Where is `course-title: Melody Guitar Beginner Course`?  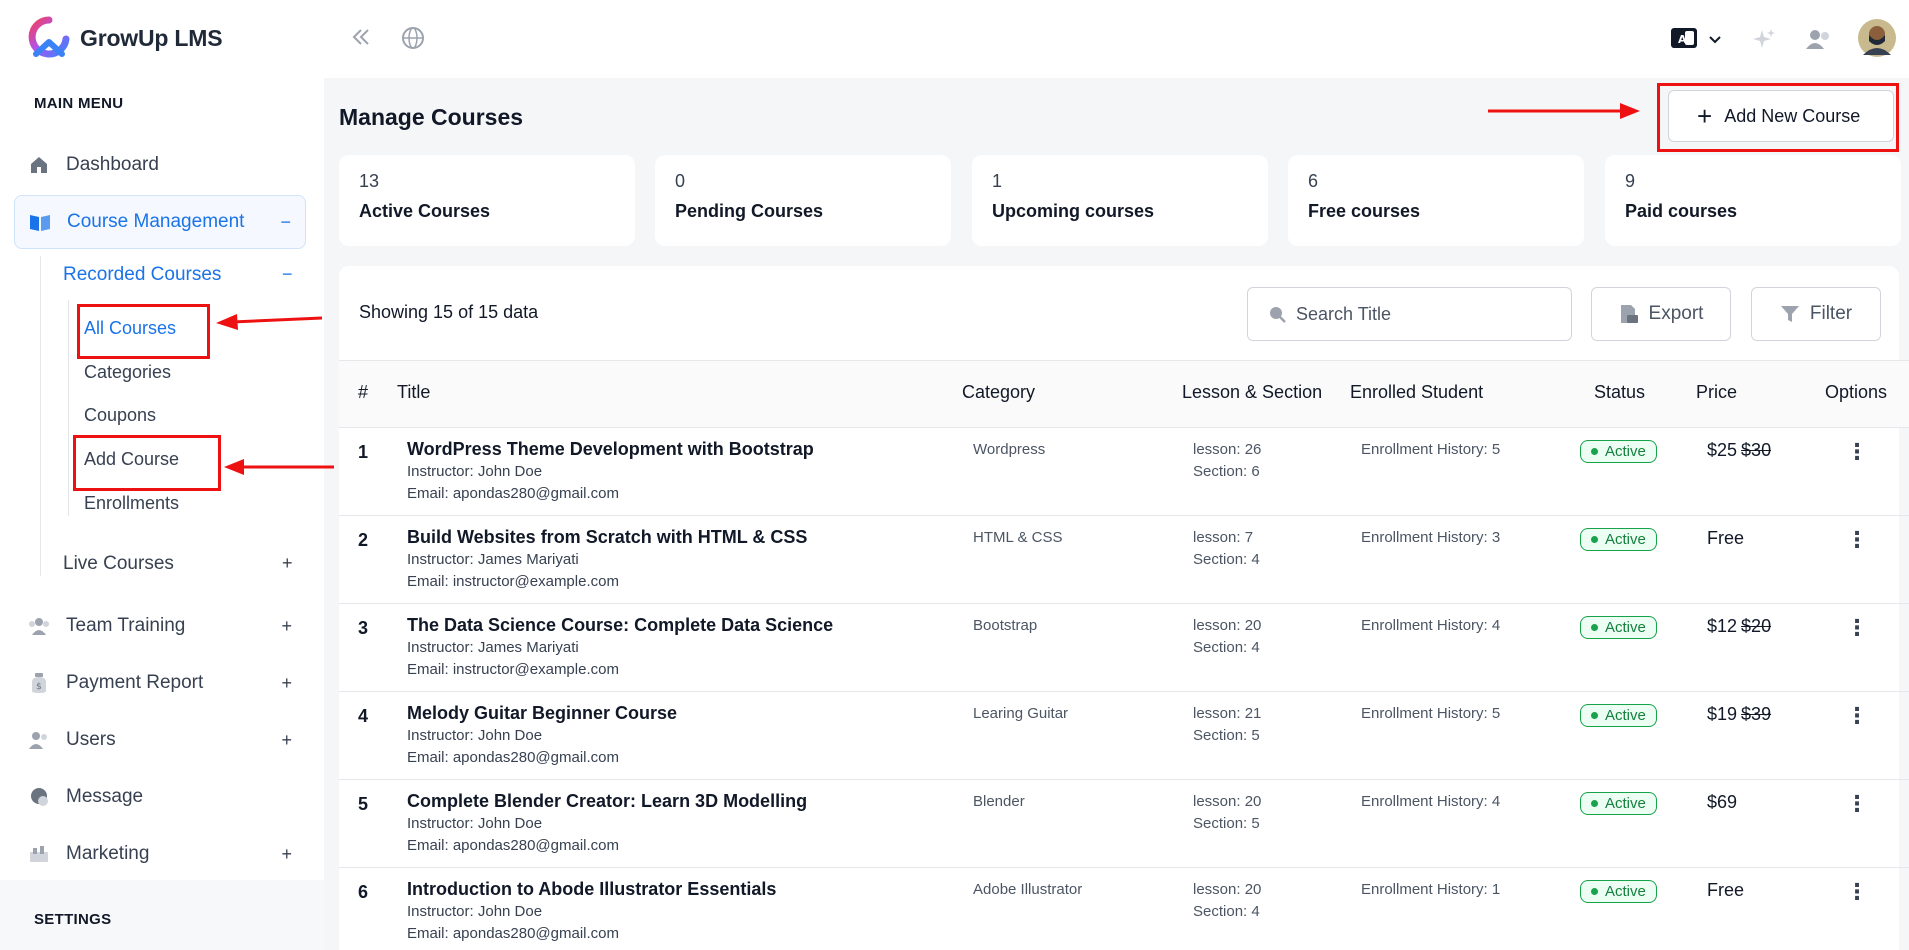
course-title: Melody Guitar Beginner Course is located at coordinates (542, 713).